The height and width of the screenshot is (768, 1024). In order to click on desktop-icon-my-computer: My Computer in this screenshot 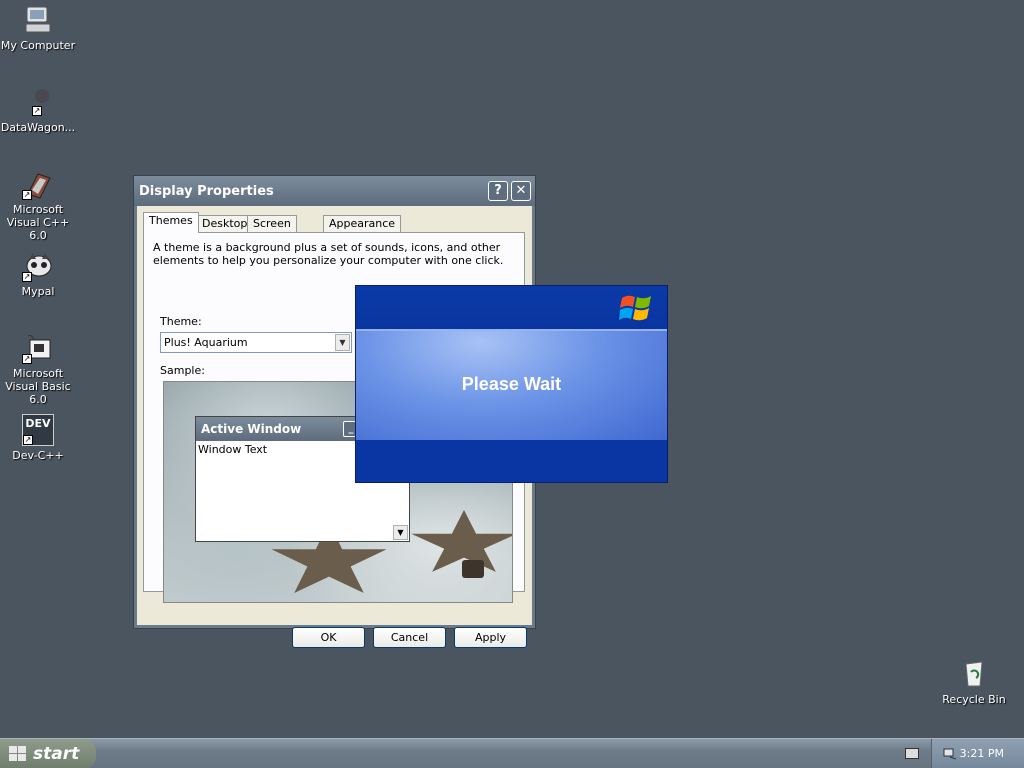, I will do `click(39, 28)`.